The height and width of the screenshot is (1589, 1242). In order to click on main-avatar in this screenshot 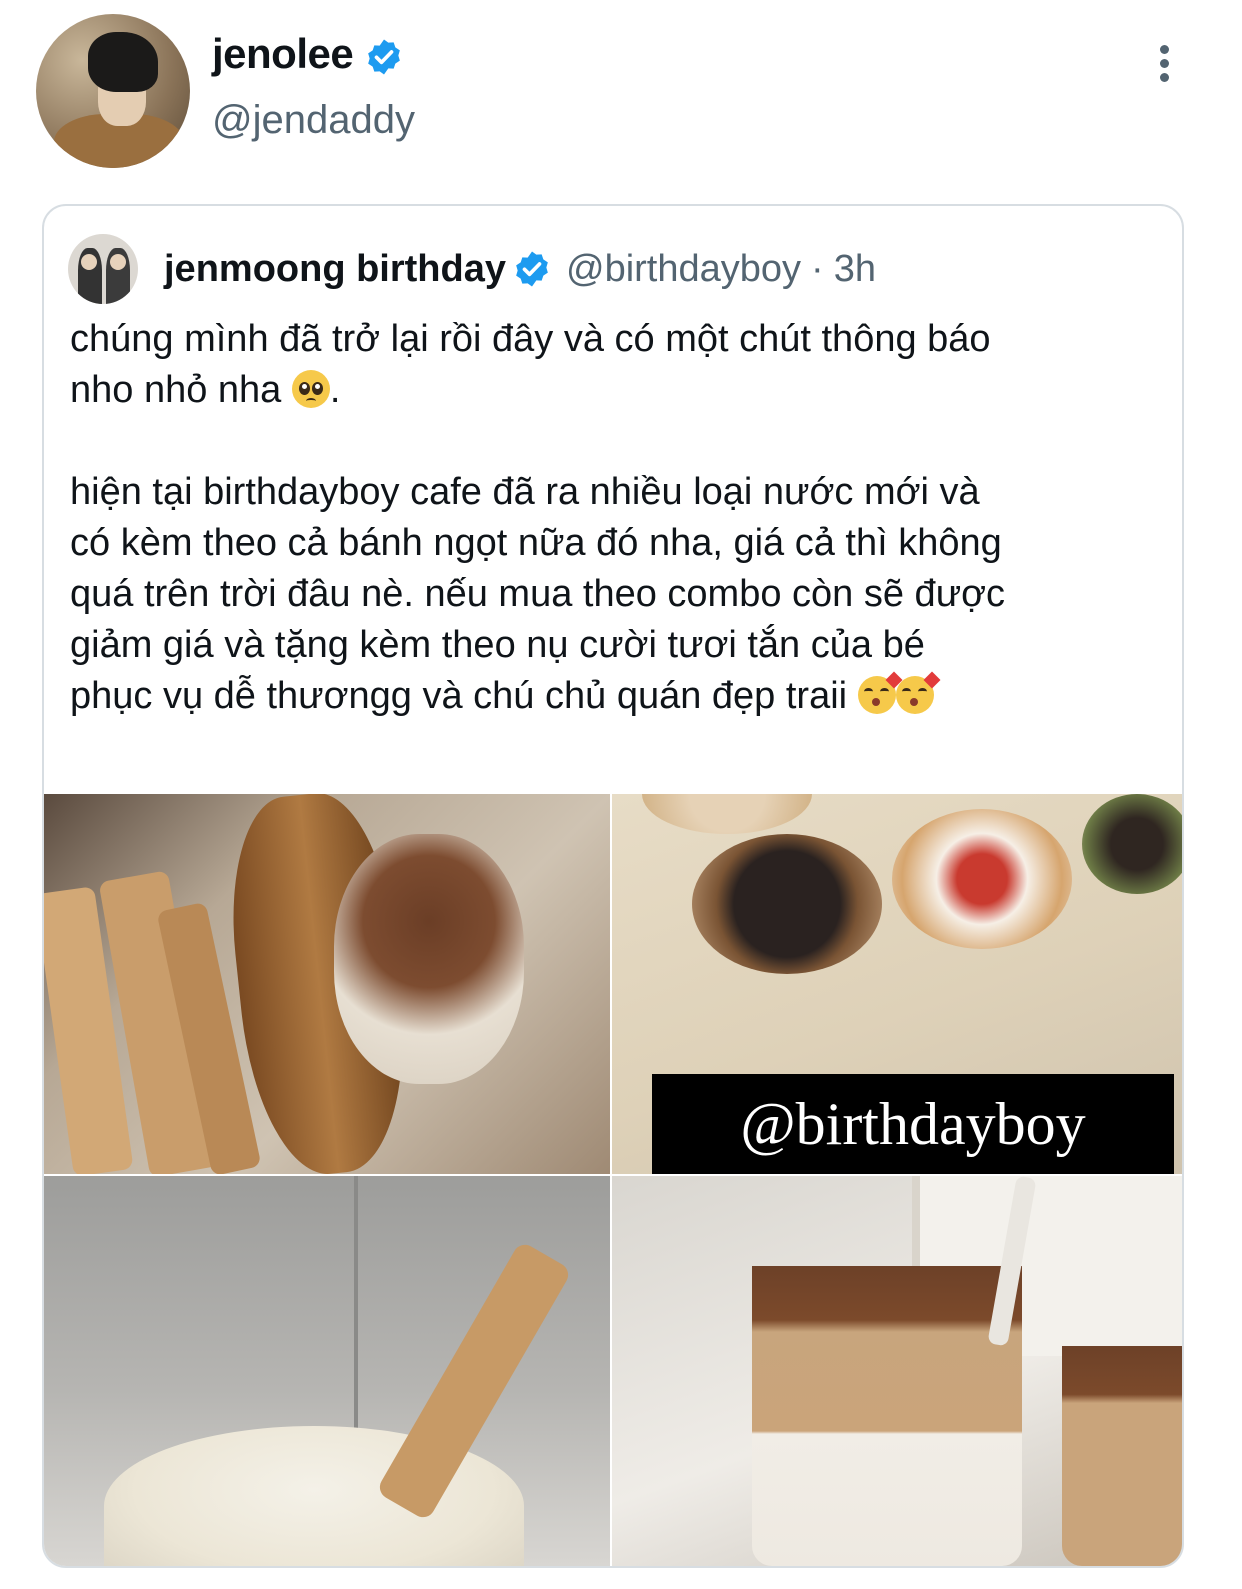, I will do `click(113, 91)`.